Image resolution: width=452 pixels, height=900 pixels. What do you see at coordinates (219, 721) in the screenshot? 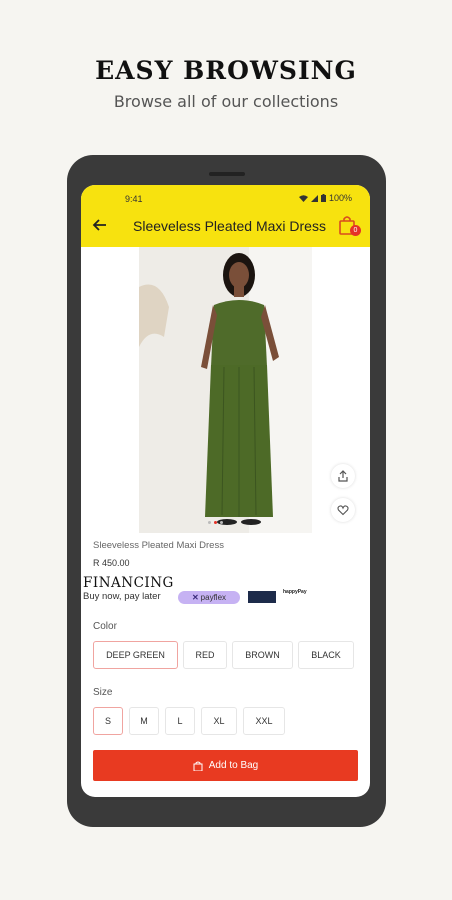
I see `size-option-xl: XL` at bounding box center [219, 721].